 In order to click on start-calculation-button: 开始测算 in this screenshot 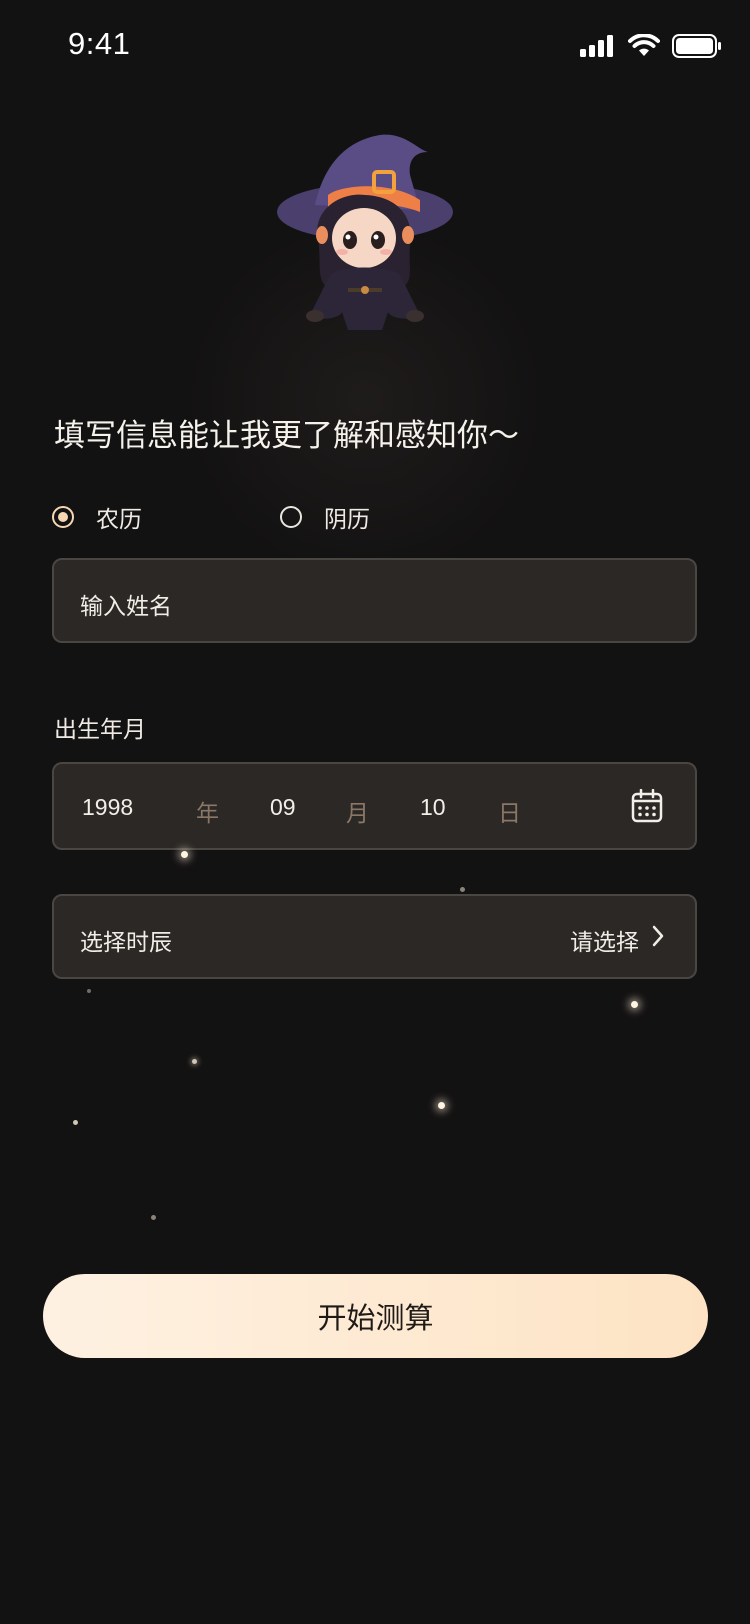, I will do `click(375, 1316)`.